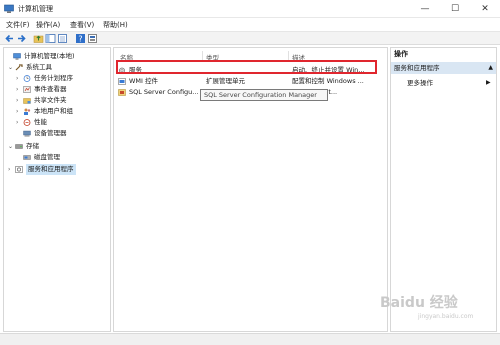  What do you see at coordinates (50, 133) in the screenshot?
I see `tree-item-label: 设备管理器` at bounding box center [50, 133].